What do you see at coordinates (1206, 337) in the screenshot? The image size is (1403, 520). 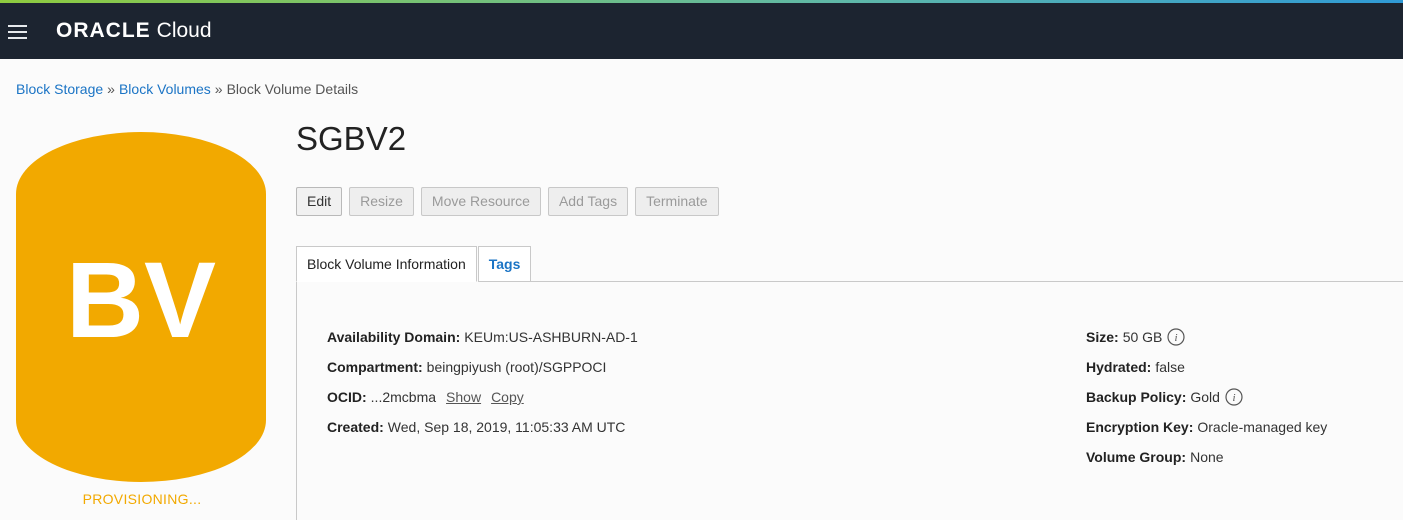 I see `detail-size: Size: 50 GB i` at bounding box center [1206, 337].